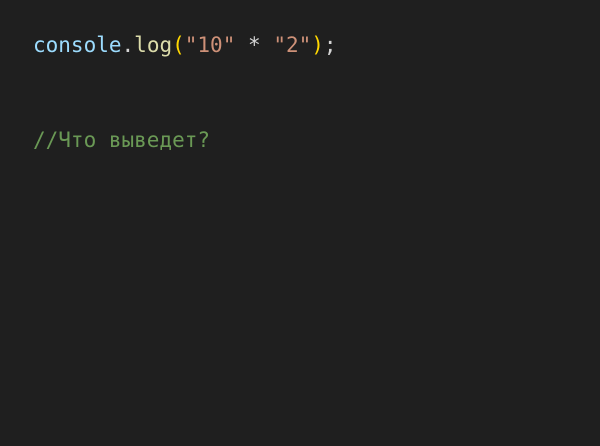 The width and height of the screenshot is (600, 446). I want to click on log-method-token: log, so click(153, 45).